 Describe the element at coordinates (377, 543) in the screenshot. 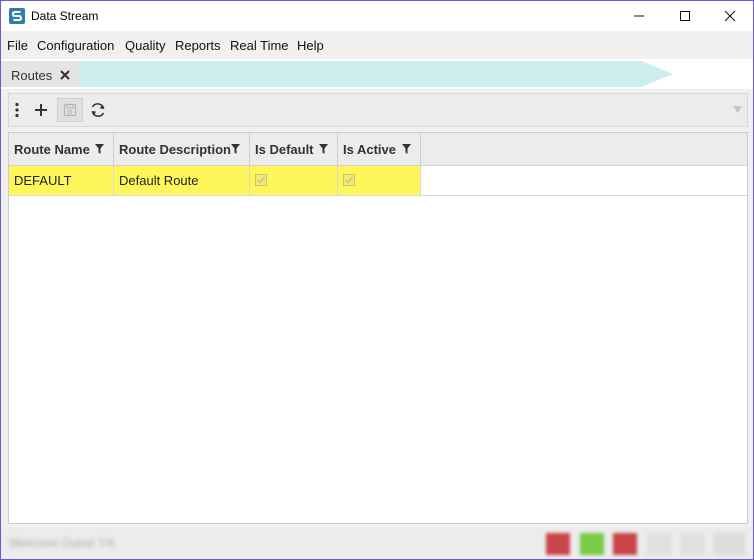

I see `status-bar: Welcome Guest 7/4` at that location.